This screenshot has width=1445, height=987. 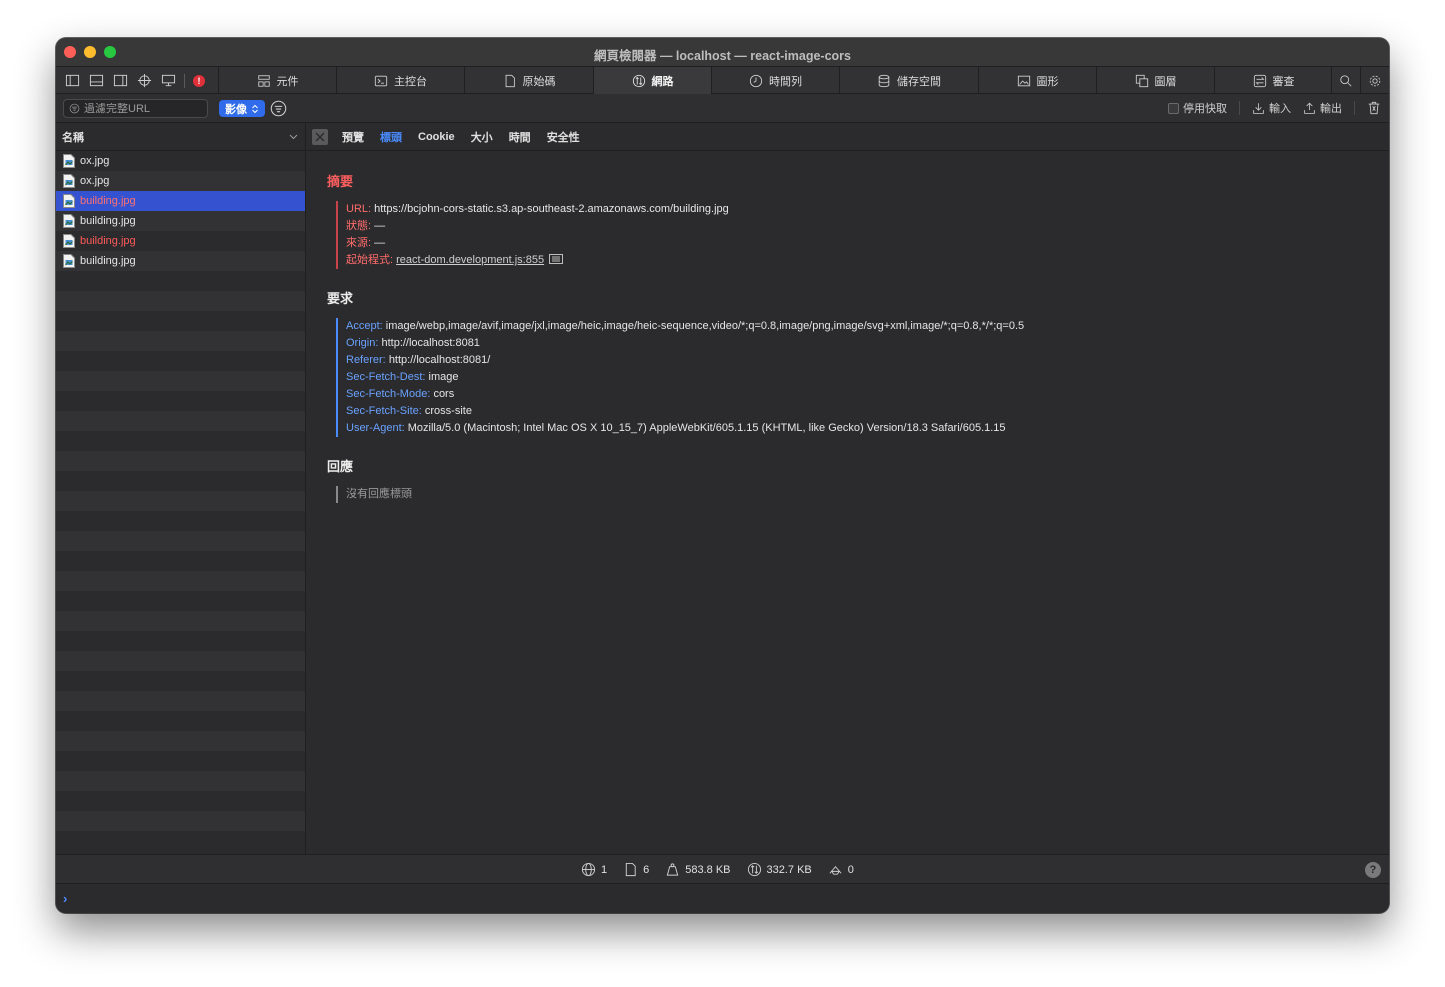 I want to click on tab-graphics: 圖形, so click(x=1037, y=80).